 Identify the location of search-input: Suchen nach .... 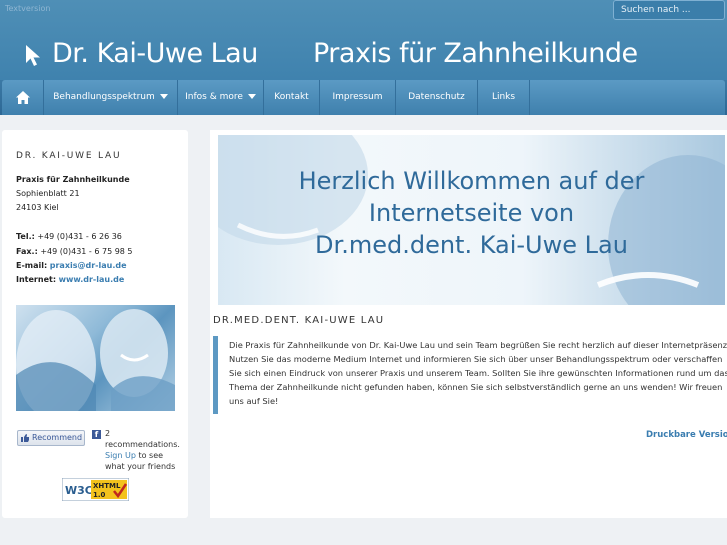
(669, 10).